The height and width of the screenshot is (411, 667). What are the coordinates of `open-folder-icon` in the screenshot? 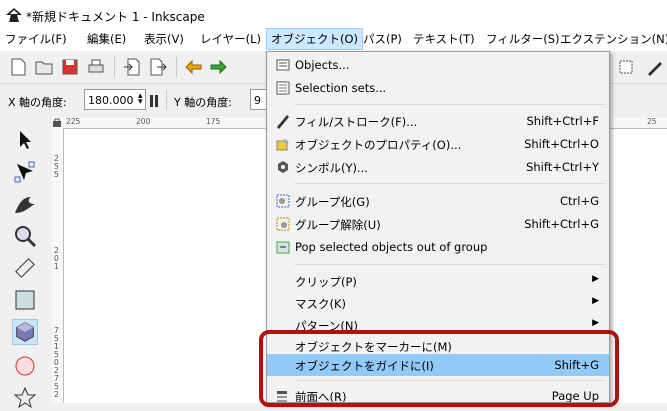 It's located at (44, 67).